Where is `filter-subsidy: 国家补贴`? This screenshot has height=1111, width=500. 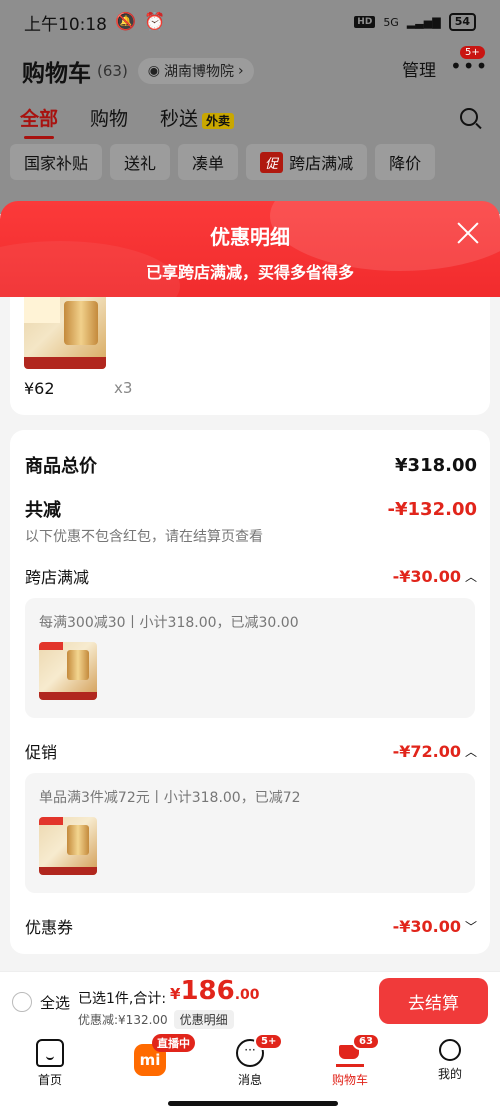 filter-subsidy: 国家补贴 is located at coordinates (56, 162).